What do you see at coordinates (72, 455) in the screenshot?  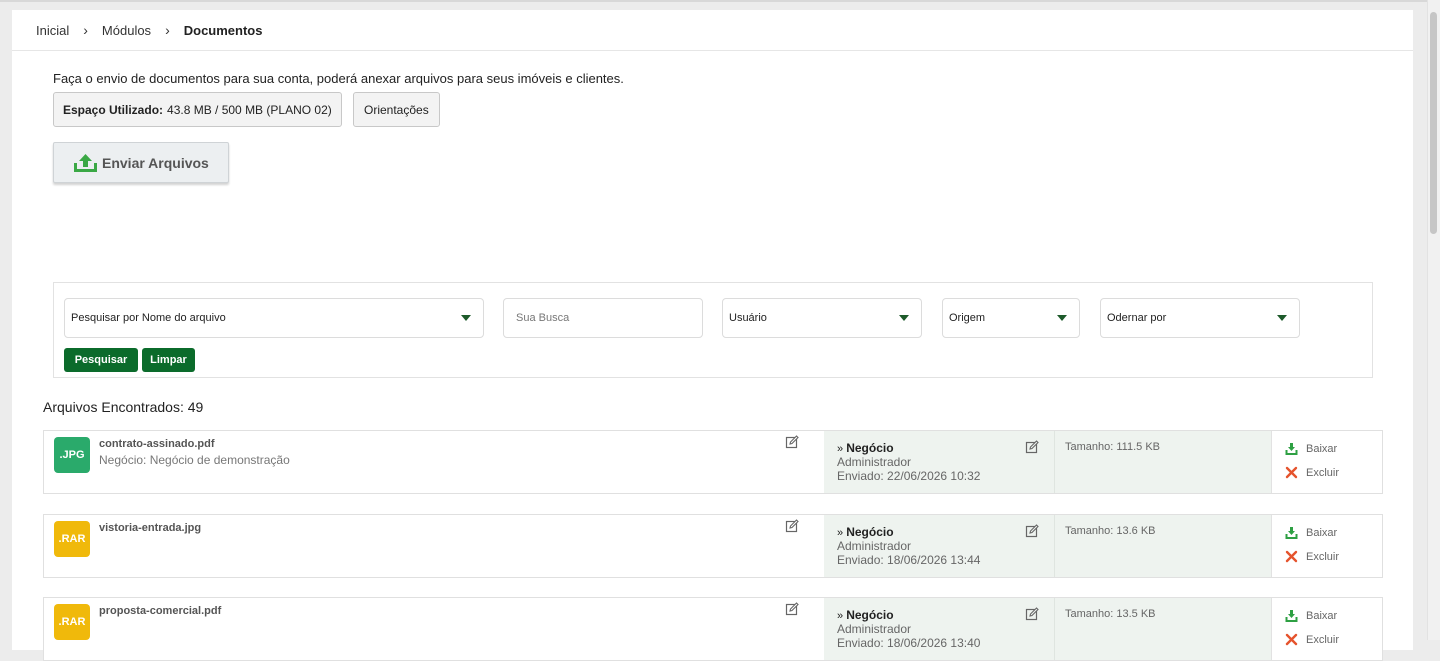 I see `file-type-badge: .JPG` at bounding box center [72, 455].